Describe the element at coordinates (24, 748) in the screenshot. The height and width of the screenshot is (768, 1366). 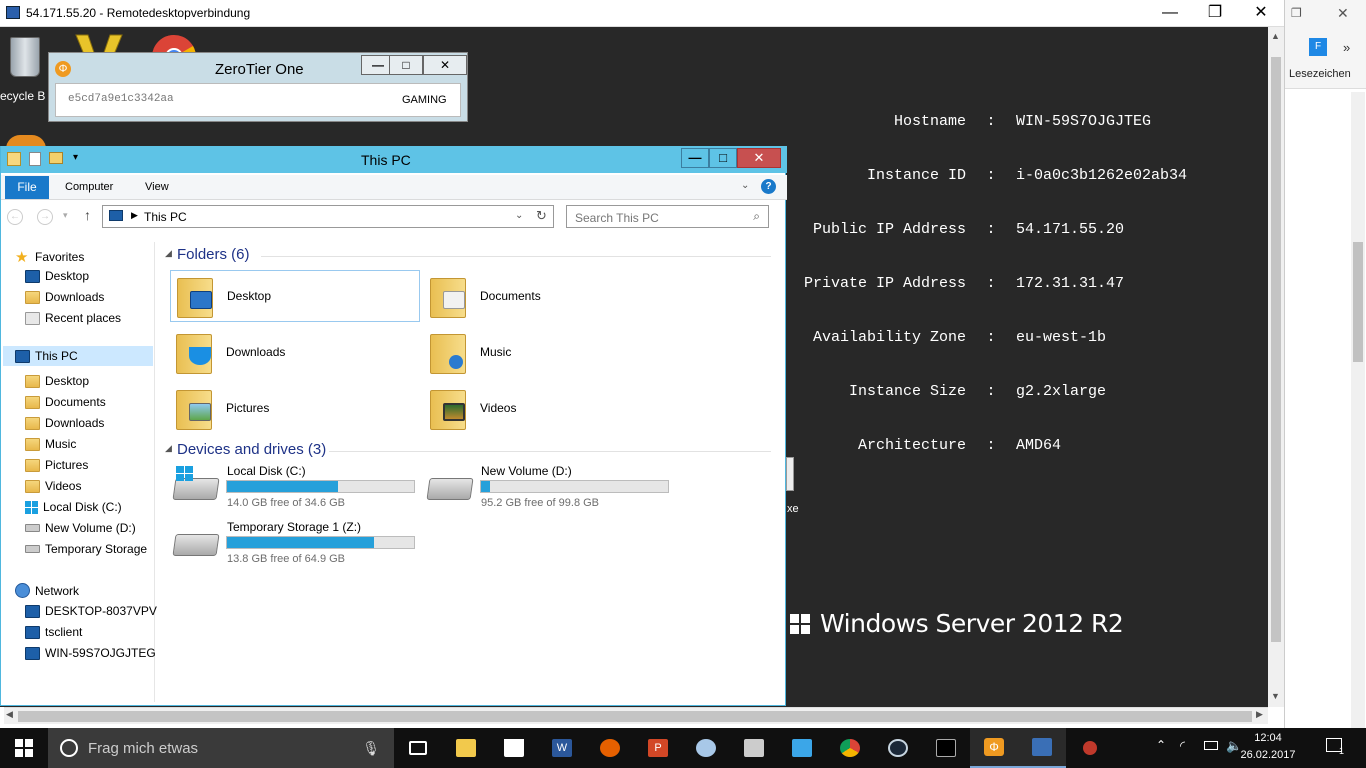
I see `start-button` at that location.